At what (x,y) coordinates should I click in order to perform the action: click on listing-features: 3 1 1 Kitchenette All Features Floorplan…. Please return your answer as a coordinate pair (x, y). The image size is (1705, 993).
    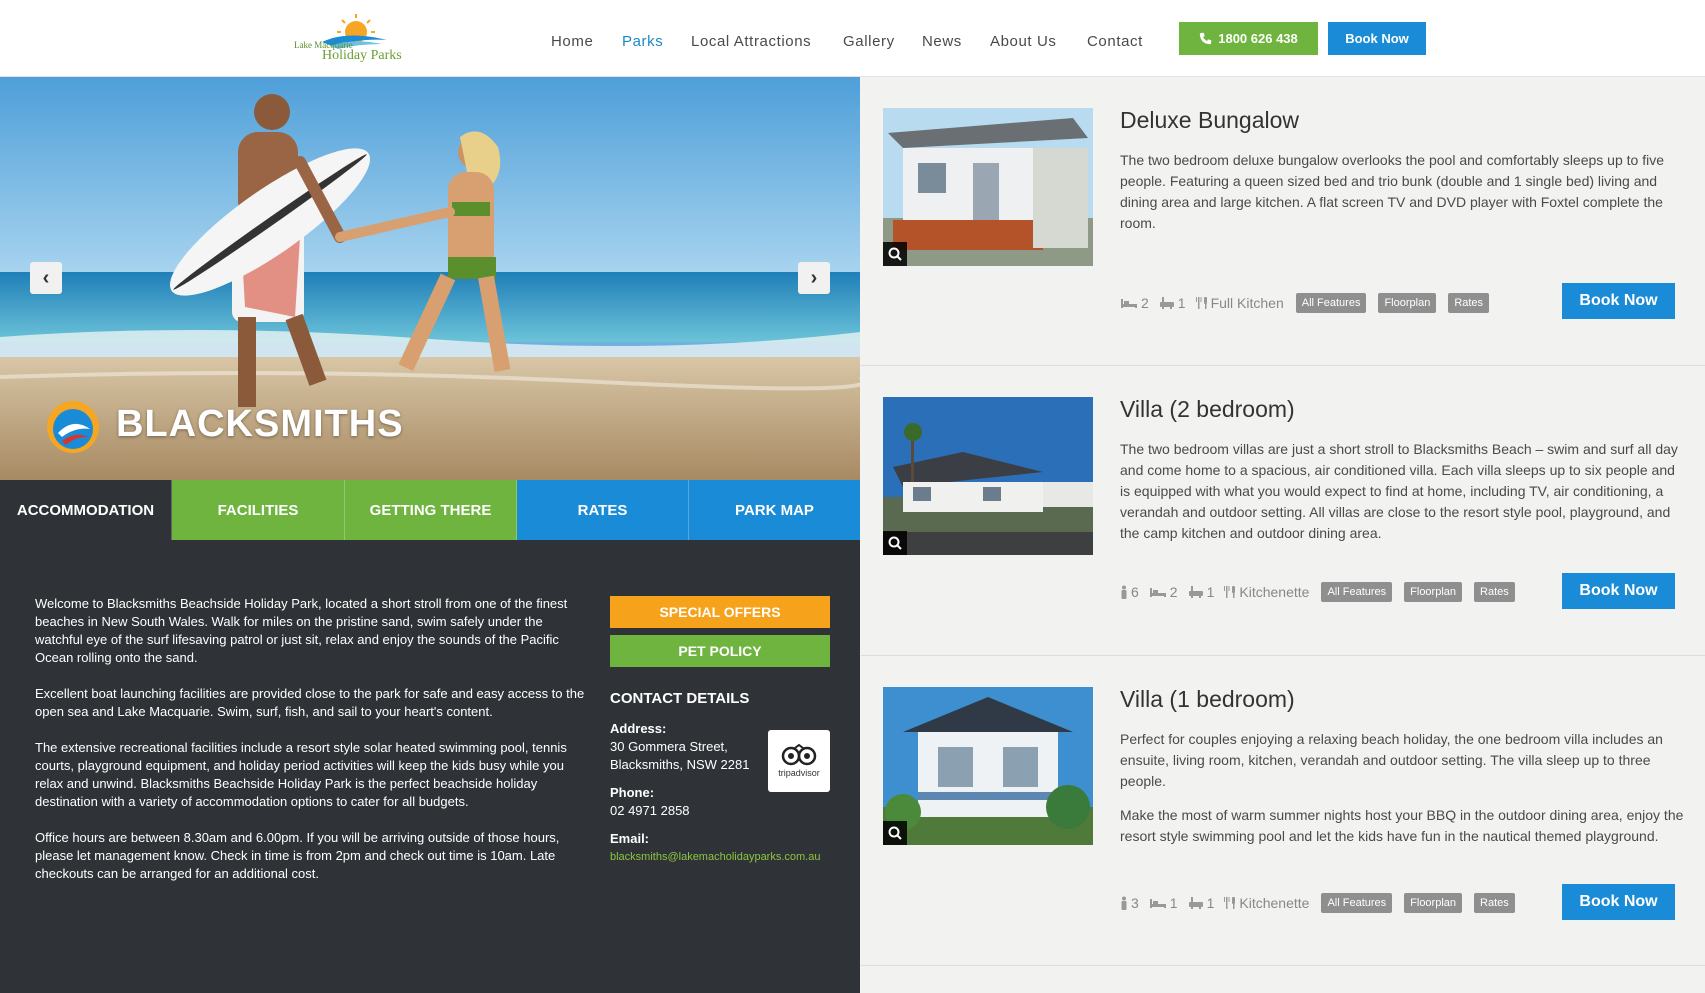
    Looking at the image, I should click on (1317, 903).